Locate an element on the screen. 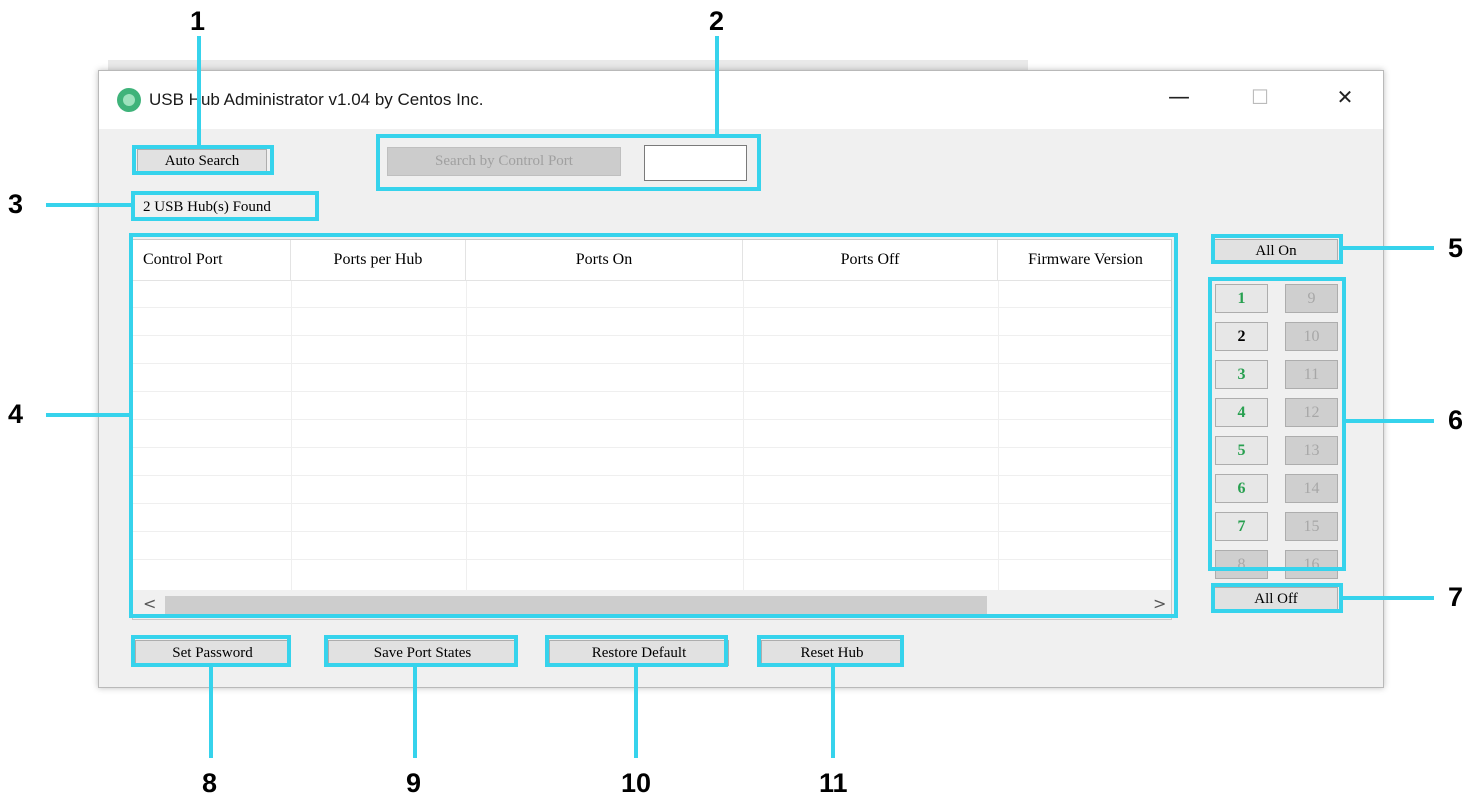  callout-box-set-password is located at coordinates (211, 651).